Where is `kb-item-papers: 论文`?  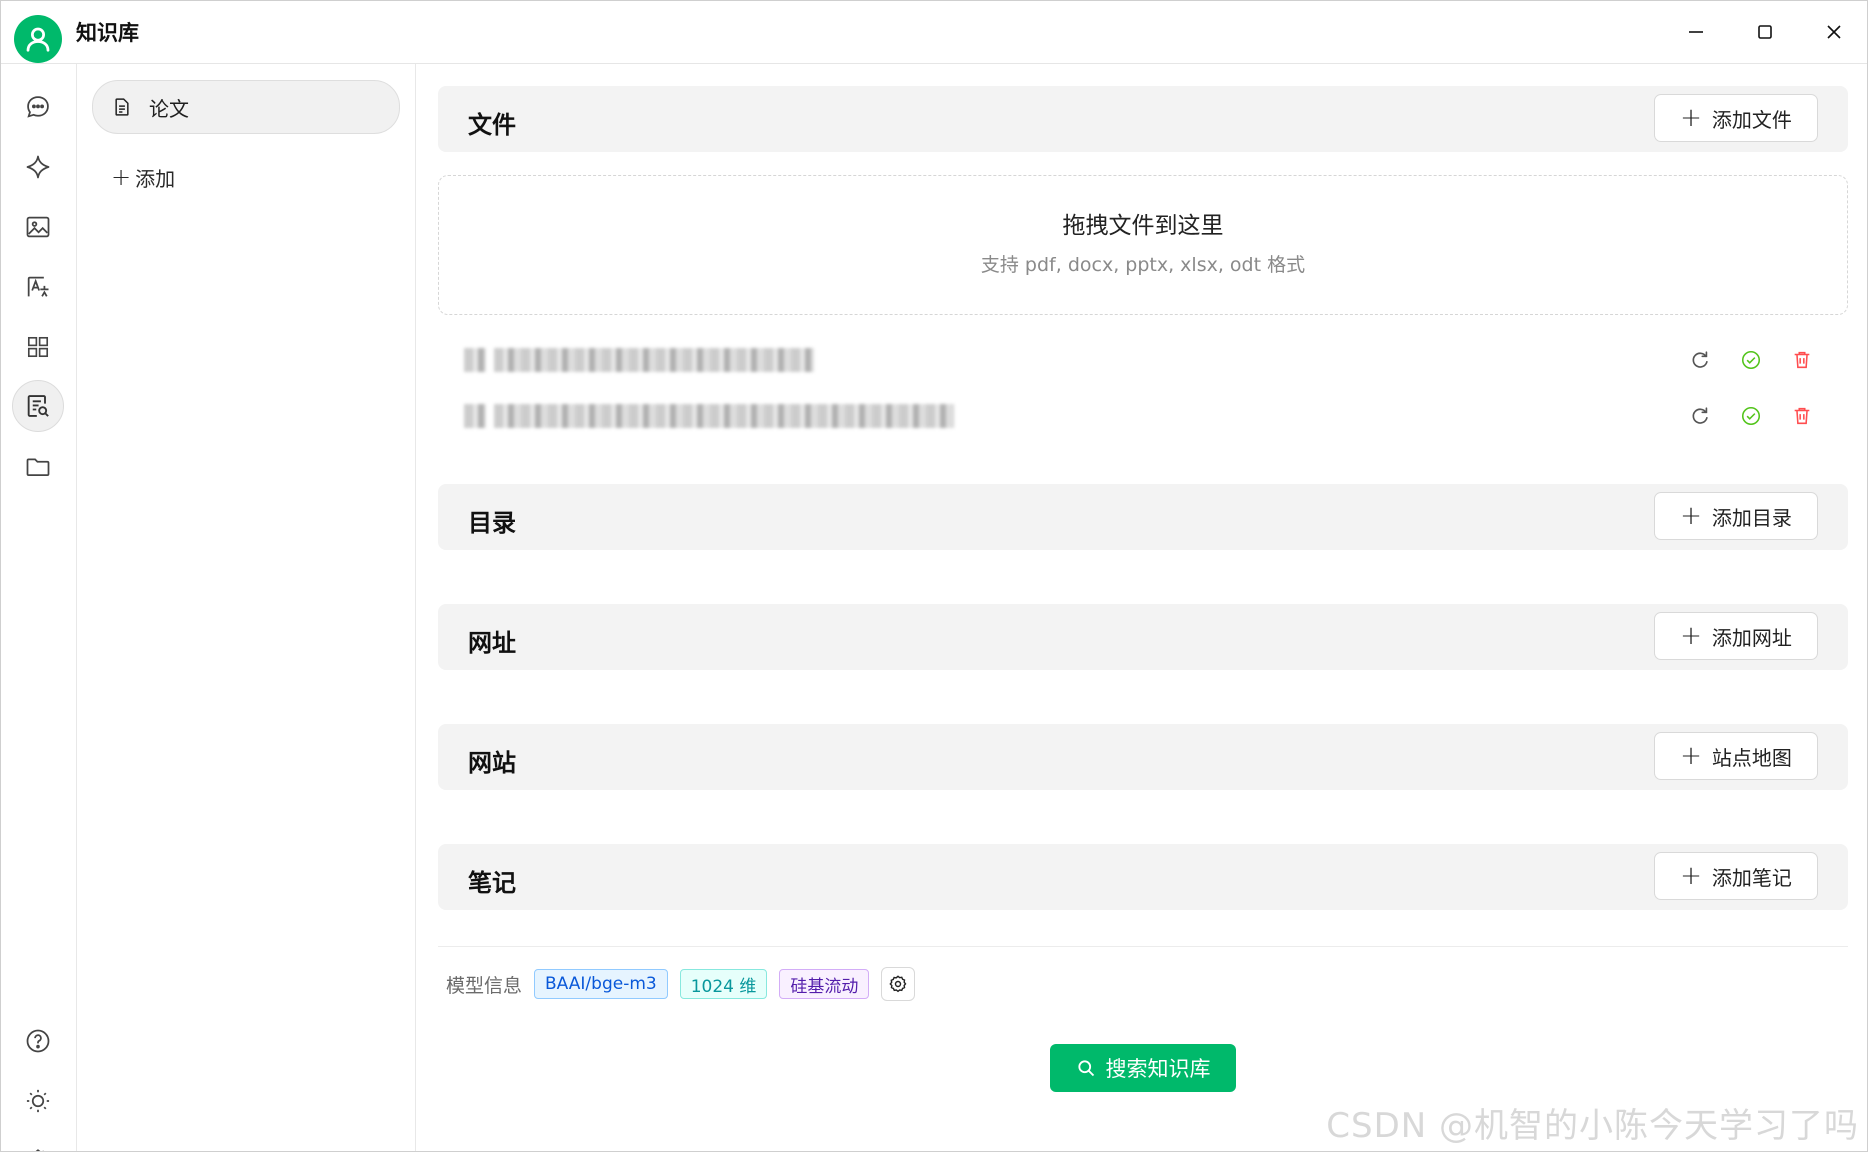 kb-item-papers: 论文 is located at coordinates (246, 107).